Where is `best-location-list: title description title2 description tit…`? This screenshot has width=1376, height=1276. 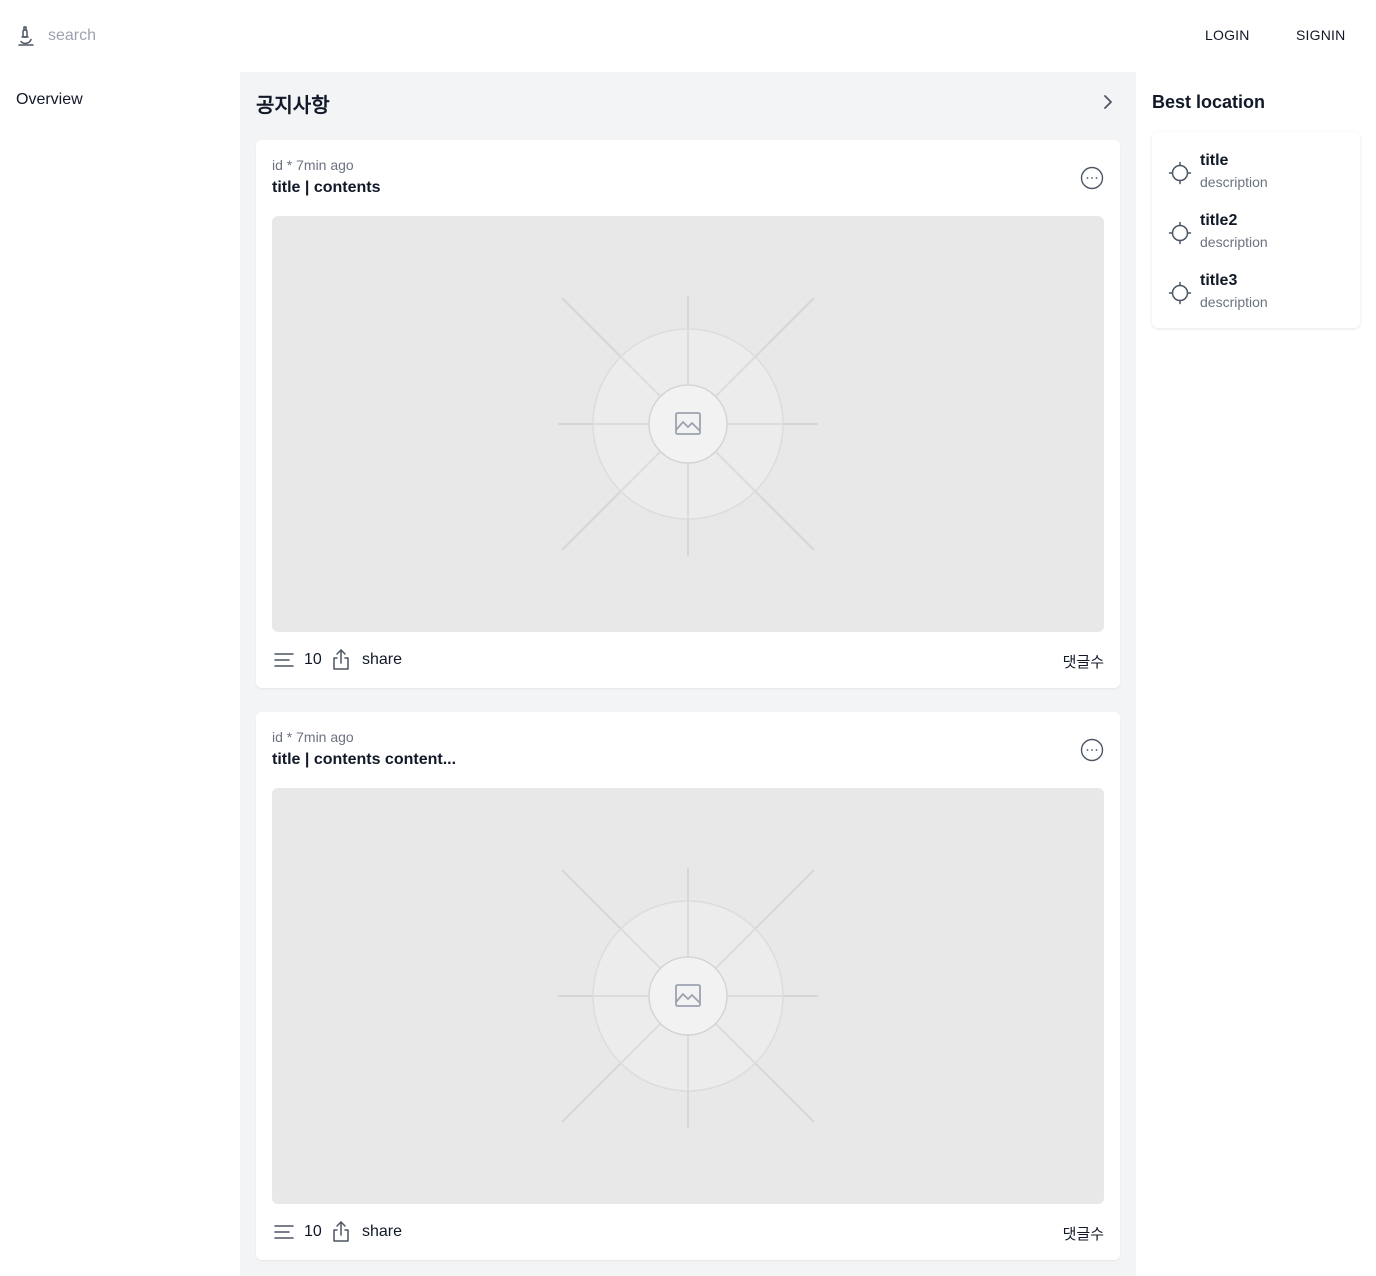 best-location-list: title description title2 description tit… is located at coordinates (1256, 230).